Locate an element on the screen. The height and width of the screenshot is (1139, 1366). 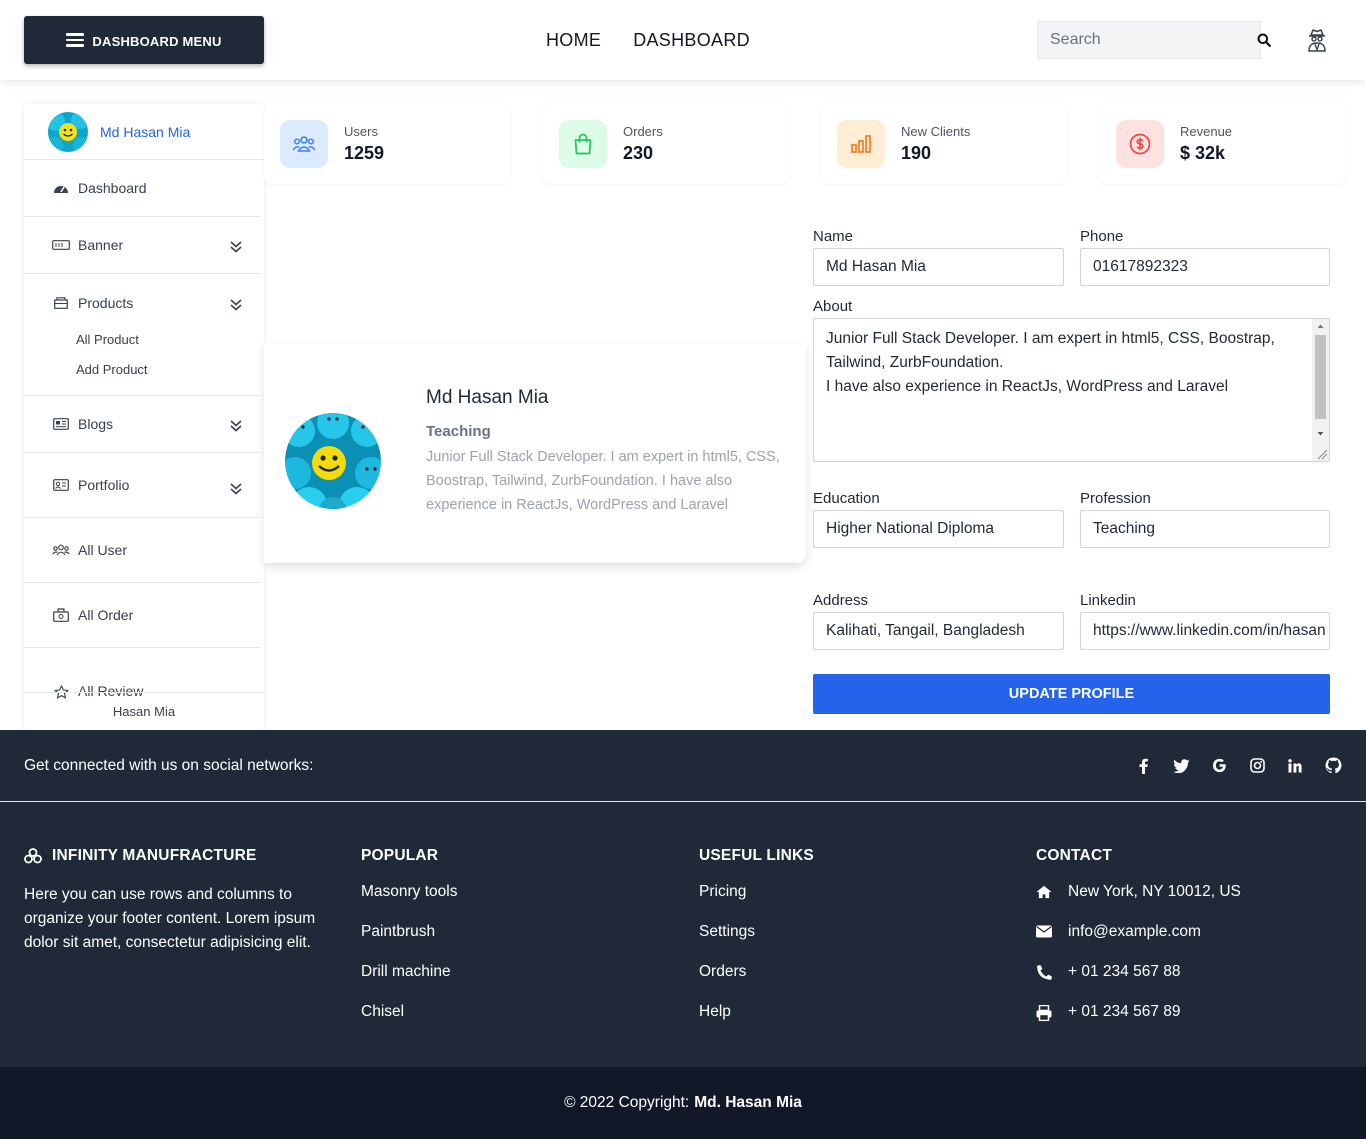
linkedin-field: https://www.linkedin.com/in/hasan is located at coordinates (1205, 631).